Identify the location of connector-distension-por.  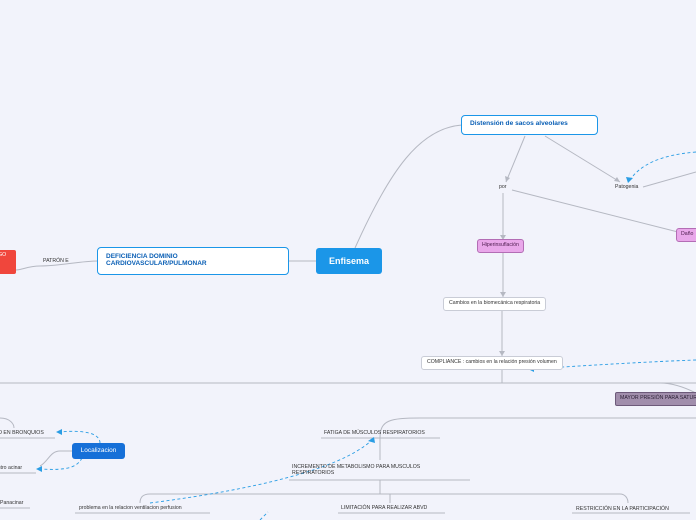
(515, 159).